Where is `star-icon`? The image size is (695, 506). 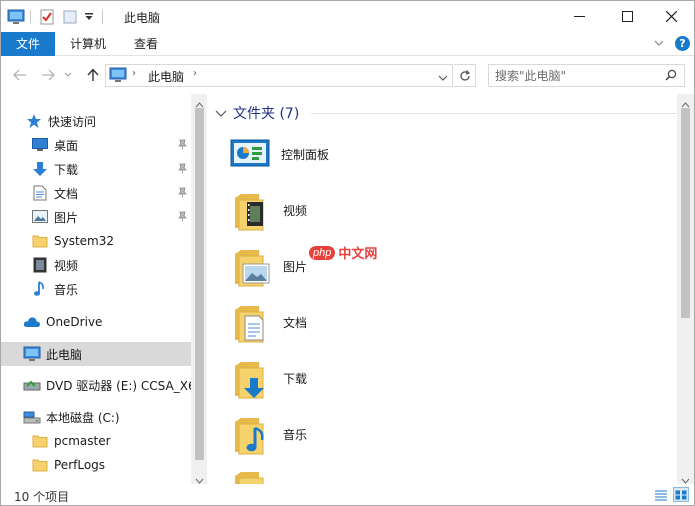
star-icon is located at coordinates (34, 121).